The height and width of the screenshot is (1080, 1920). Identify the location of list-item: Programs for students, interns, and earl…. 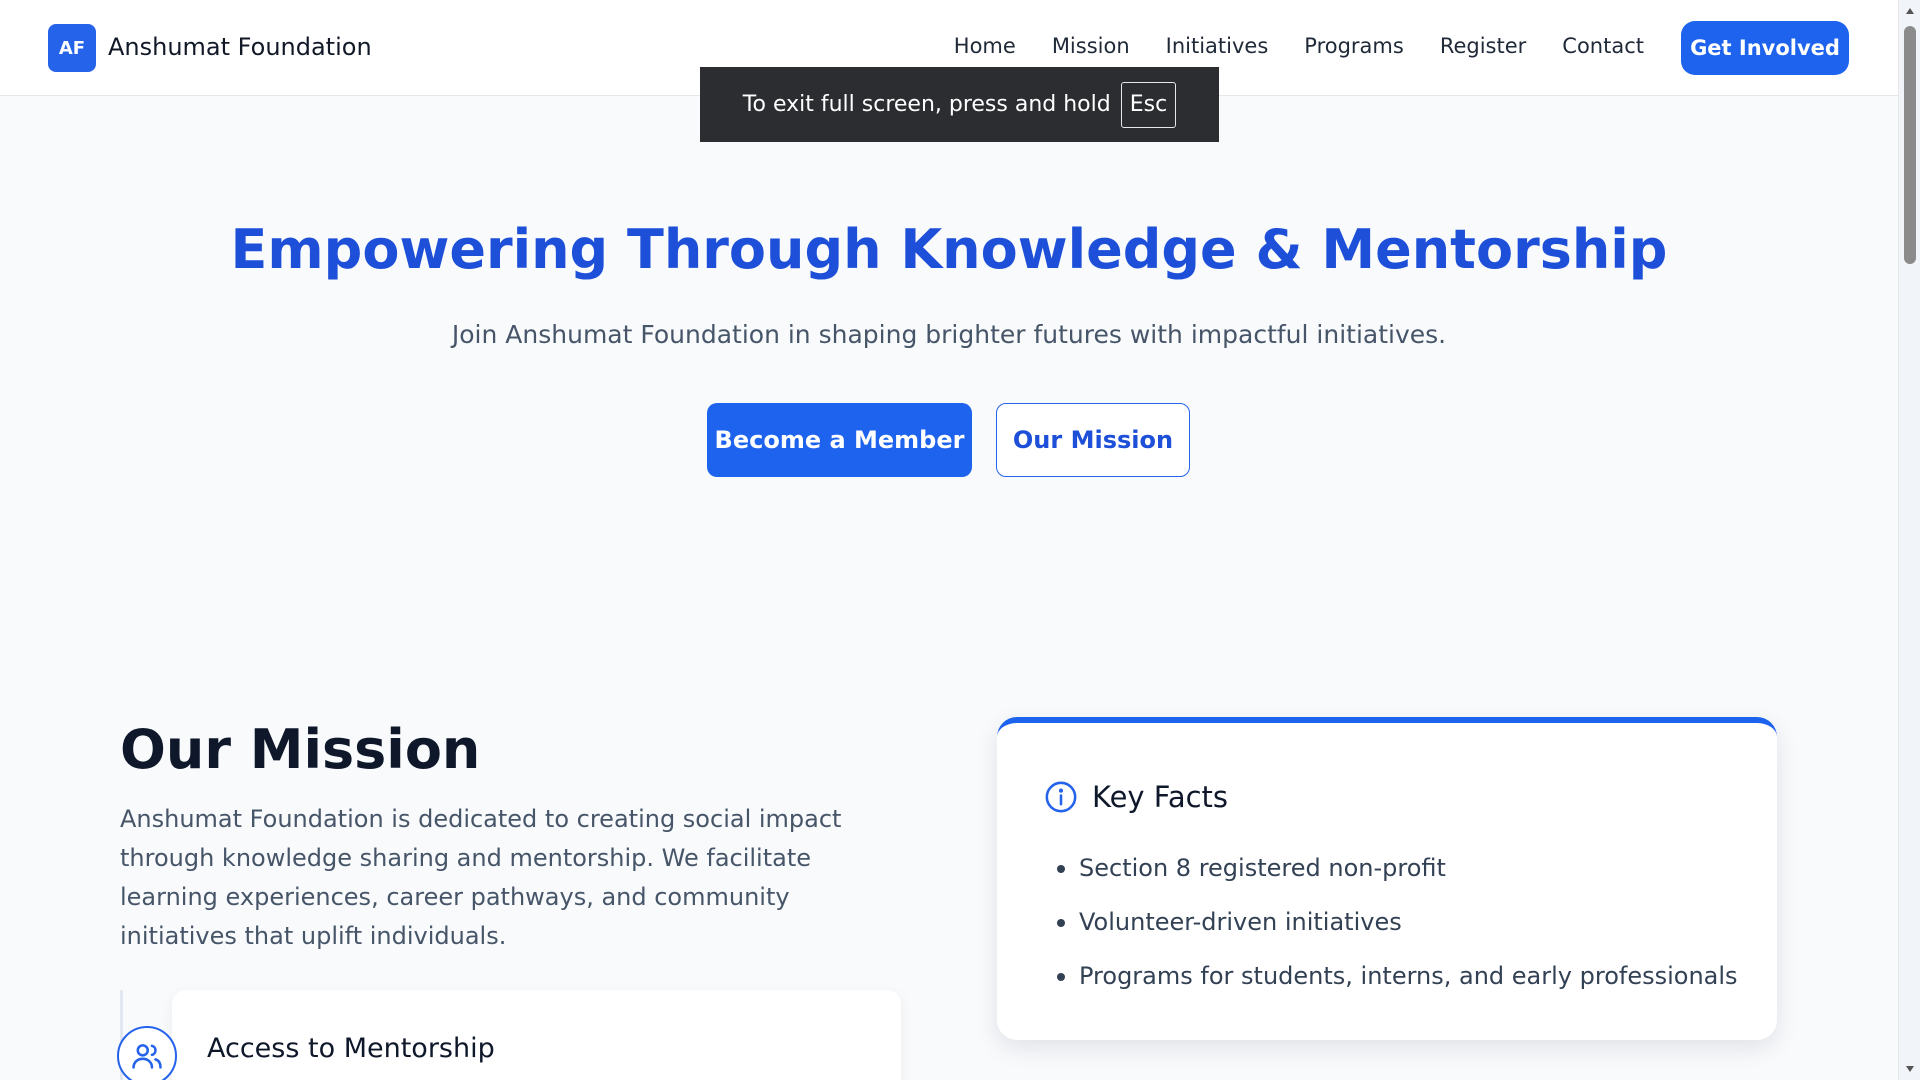
(1397, 988).